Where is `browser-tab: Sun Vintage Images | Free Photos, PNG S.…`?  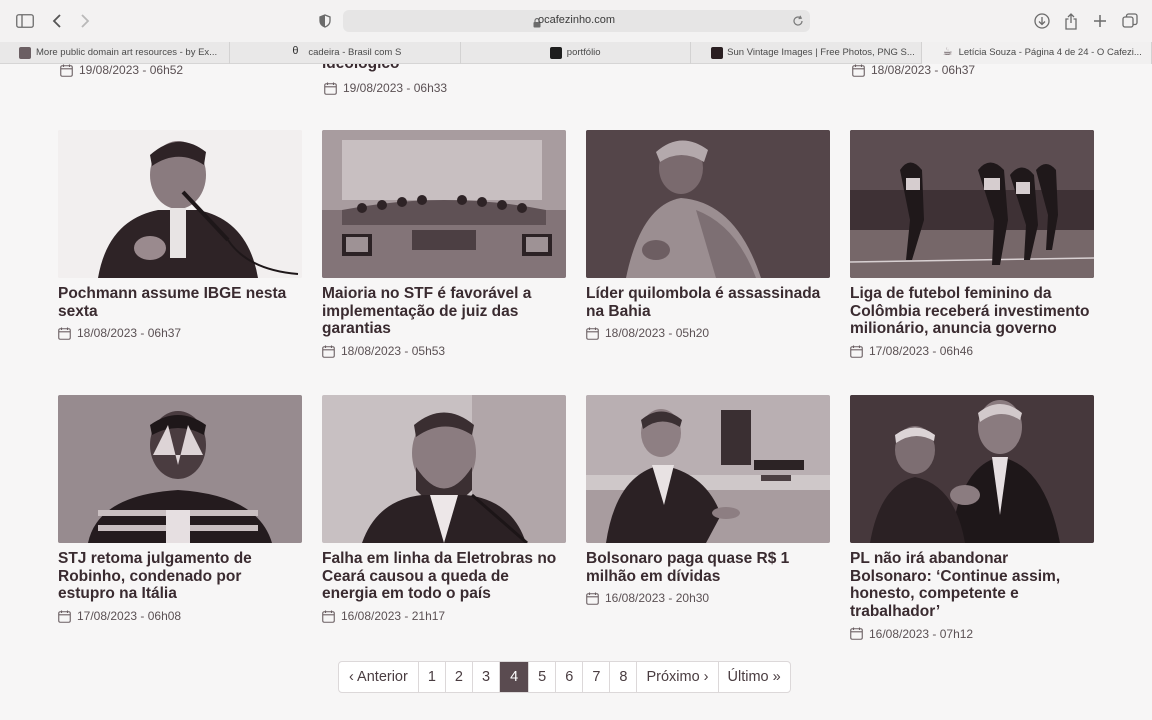 browser-tab: Sun Vintage Images | Free Photos, PNG S.… is located at coordinates (806, 53).